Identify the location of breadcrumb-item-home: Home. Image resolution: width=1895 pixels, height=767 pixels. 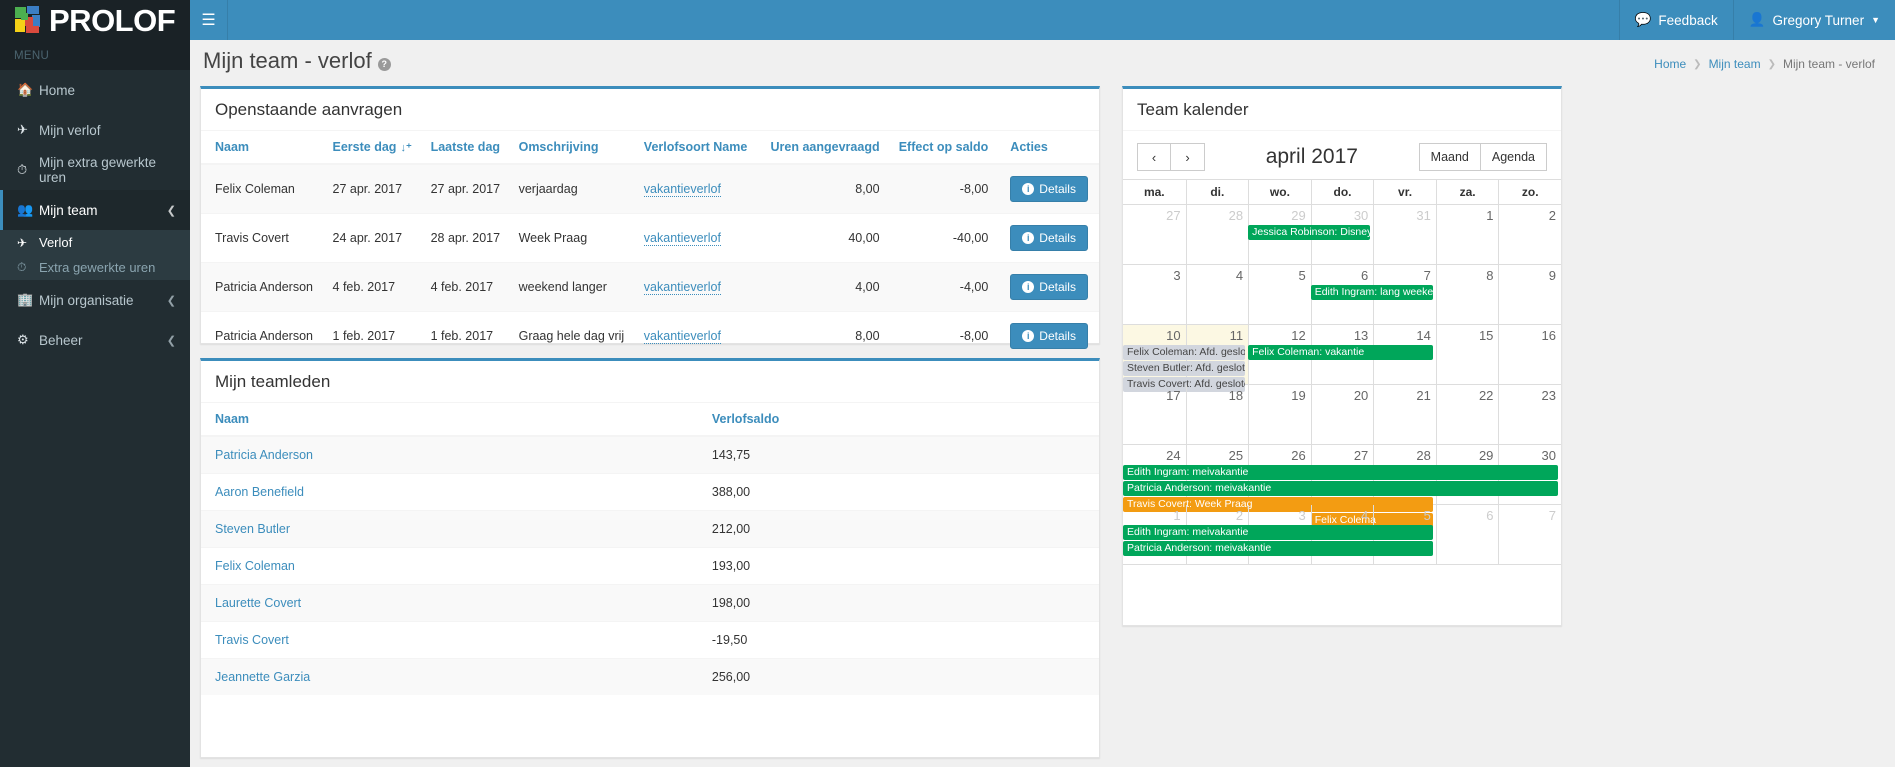
(1670, 64).